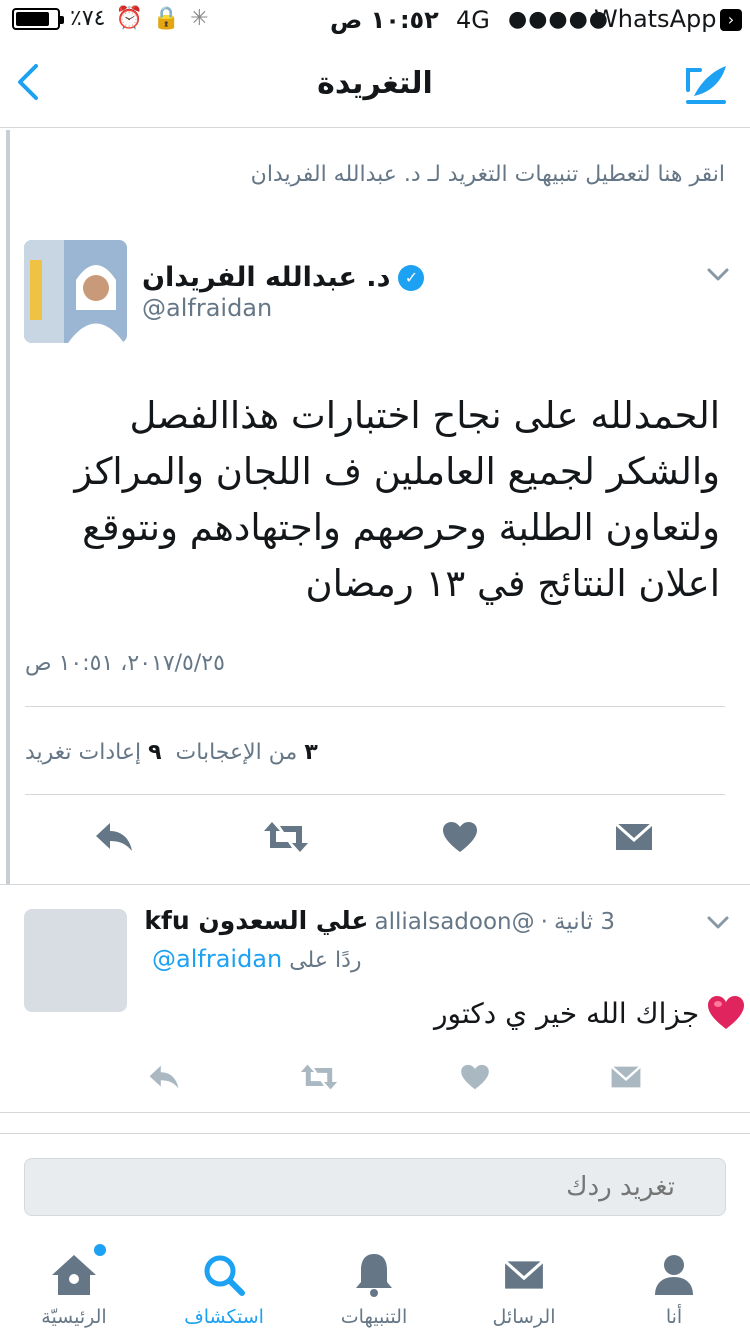 Image resolution: width=750 pixels, height=1334 pixels. I want to click on network-type: 4G, so click(473, 20).